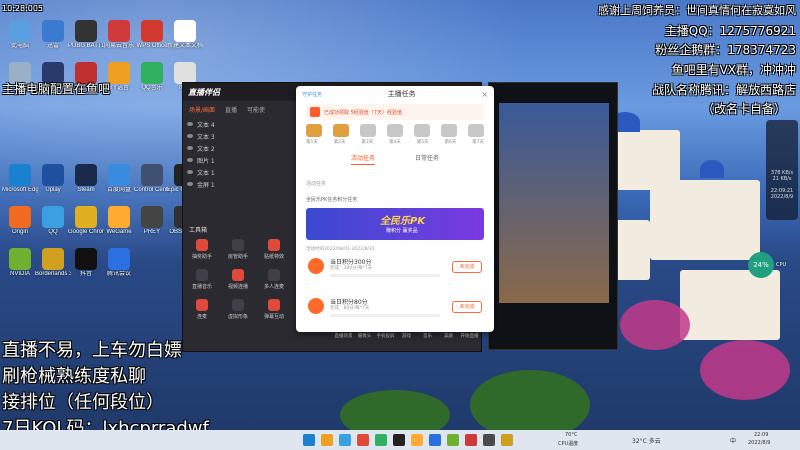 The image size is (800, 450). What do you see at coordinates (761, 435) in the screenshot?
I see `tray-clock: 22:09` at bounding box center [761, 435].